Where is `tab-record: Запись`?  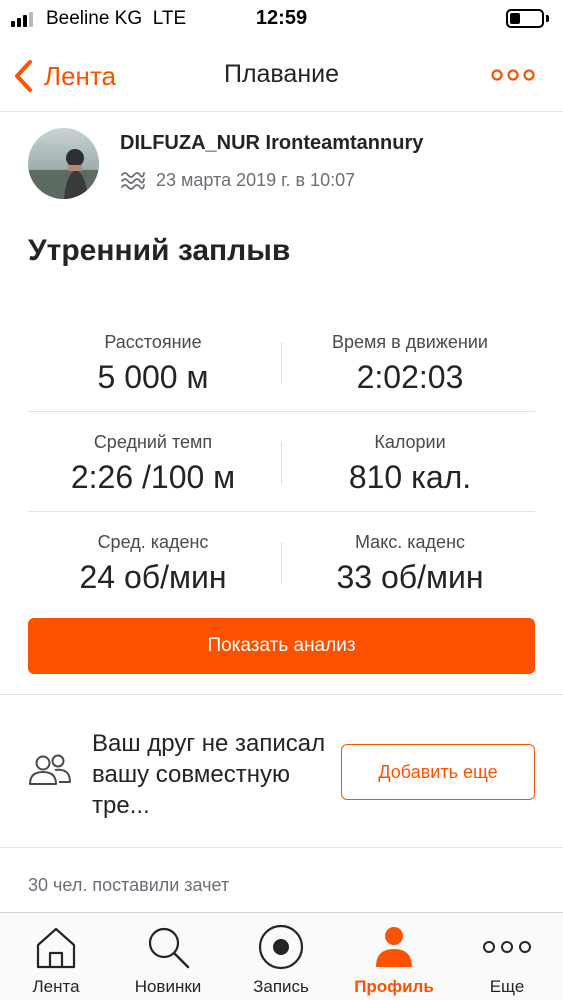
tab-record: Запись is located at coordinates (281, 956).